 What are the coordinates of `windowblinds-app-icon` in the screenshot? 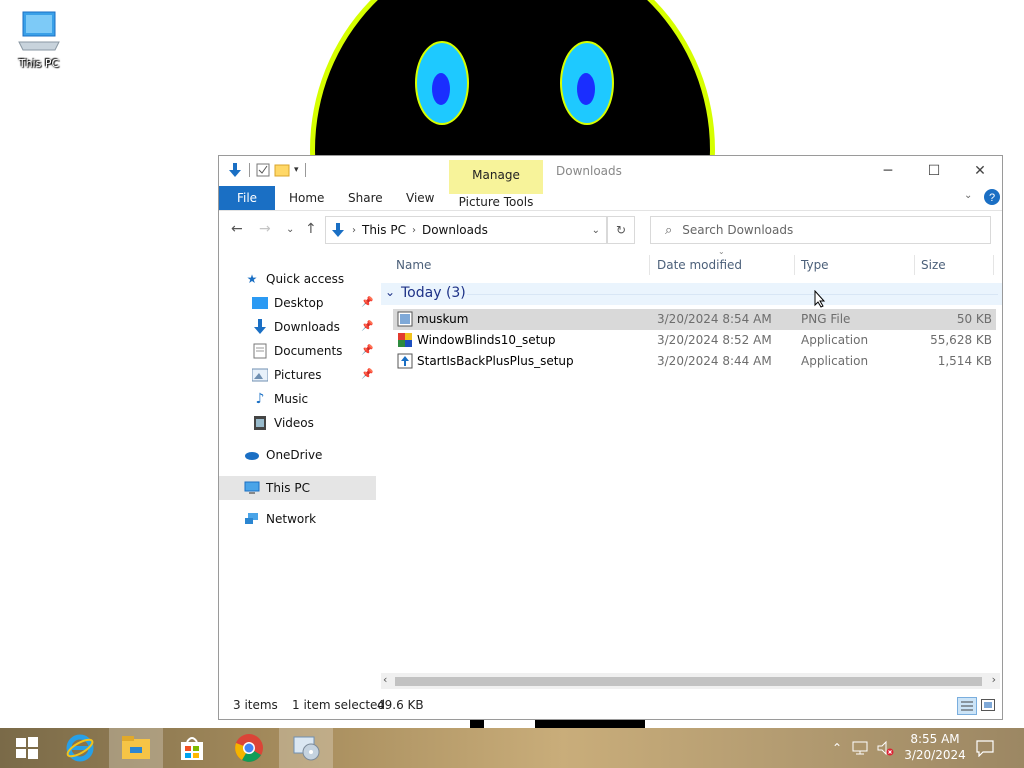 It's located at (405, 340).